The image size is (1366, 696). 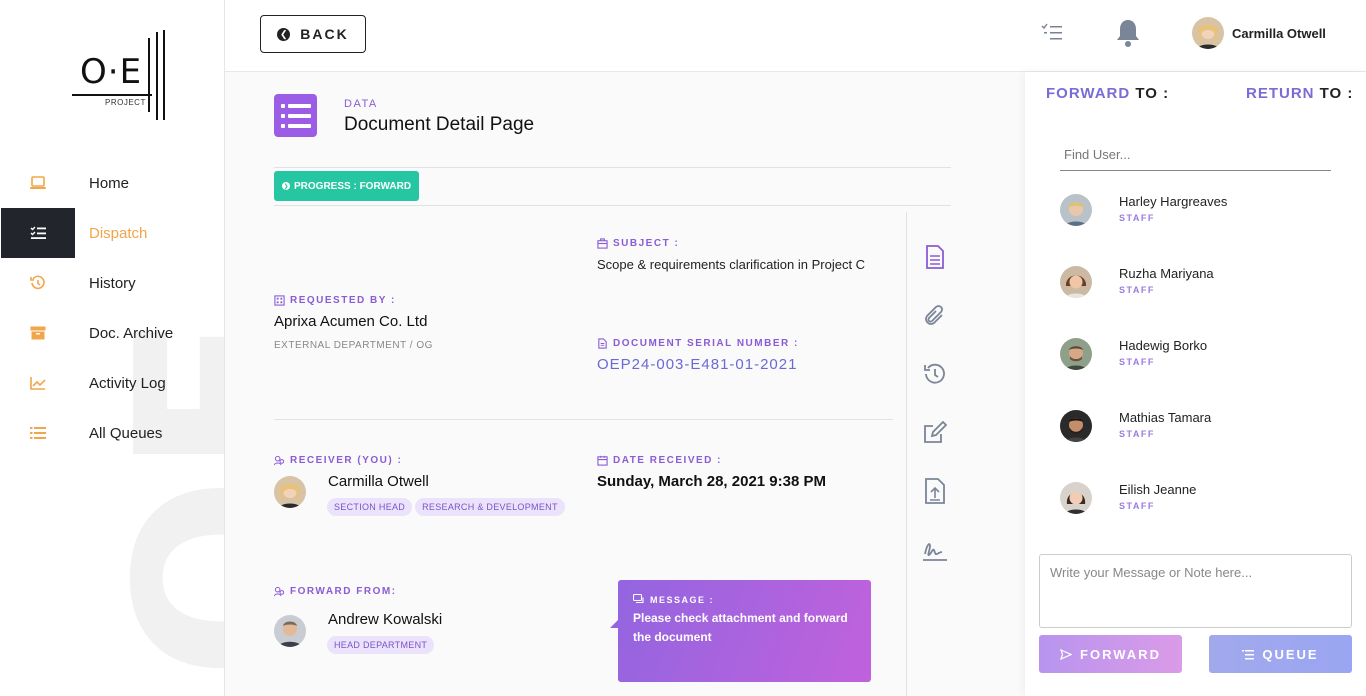 What do you see at coordinates (1110, 654) in the screenshot?
I see `forward-button: FORWARD` at bounding box center [1110, 654].